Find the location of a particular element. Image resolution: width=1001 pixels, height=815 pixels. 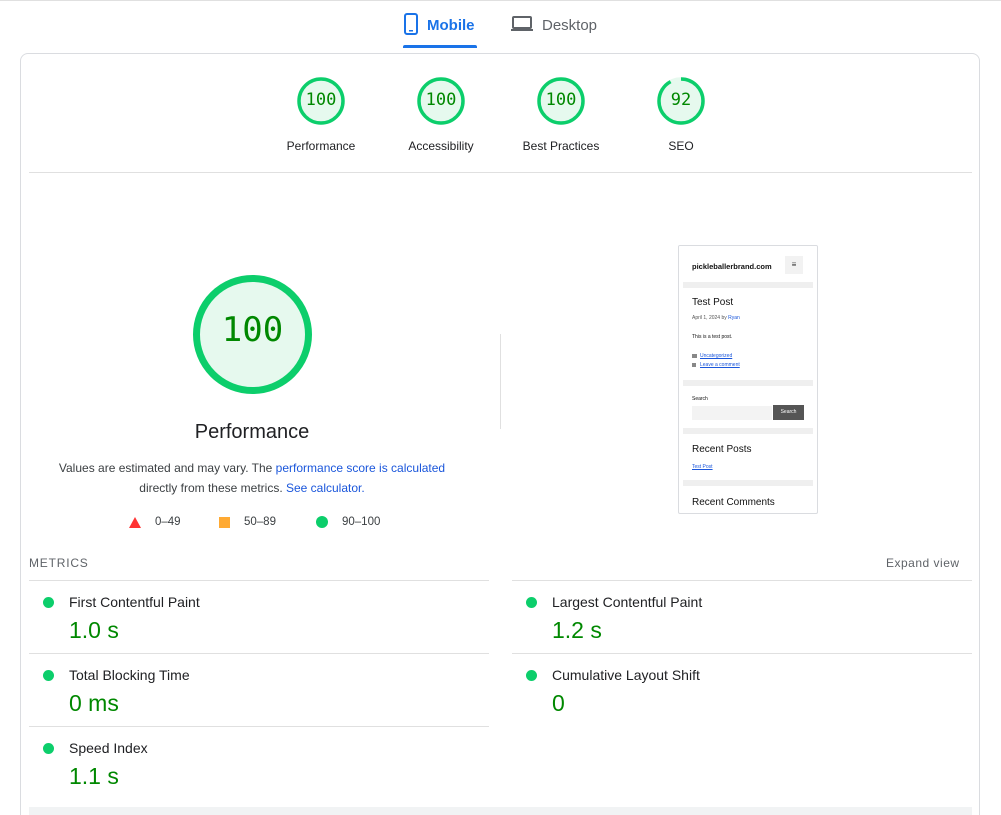

triangle-icon is located at coordinates (135, 522).